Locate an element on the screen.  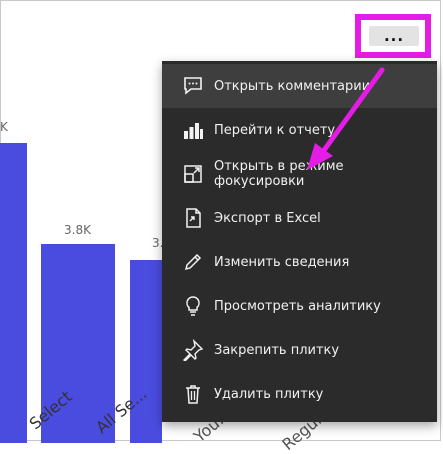
pencil-icon is located at coordinates (193, 262).